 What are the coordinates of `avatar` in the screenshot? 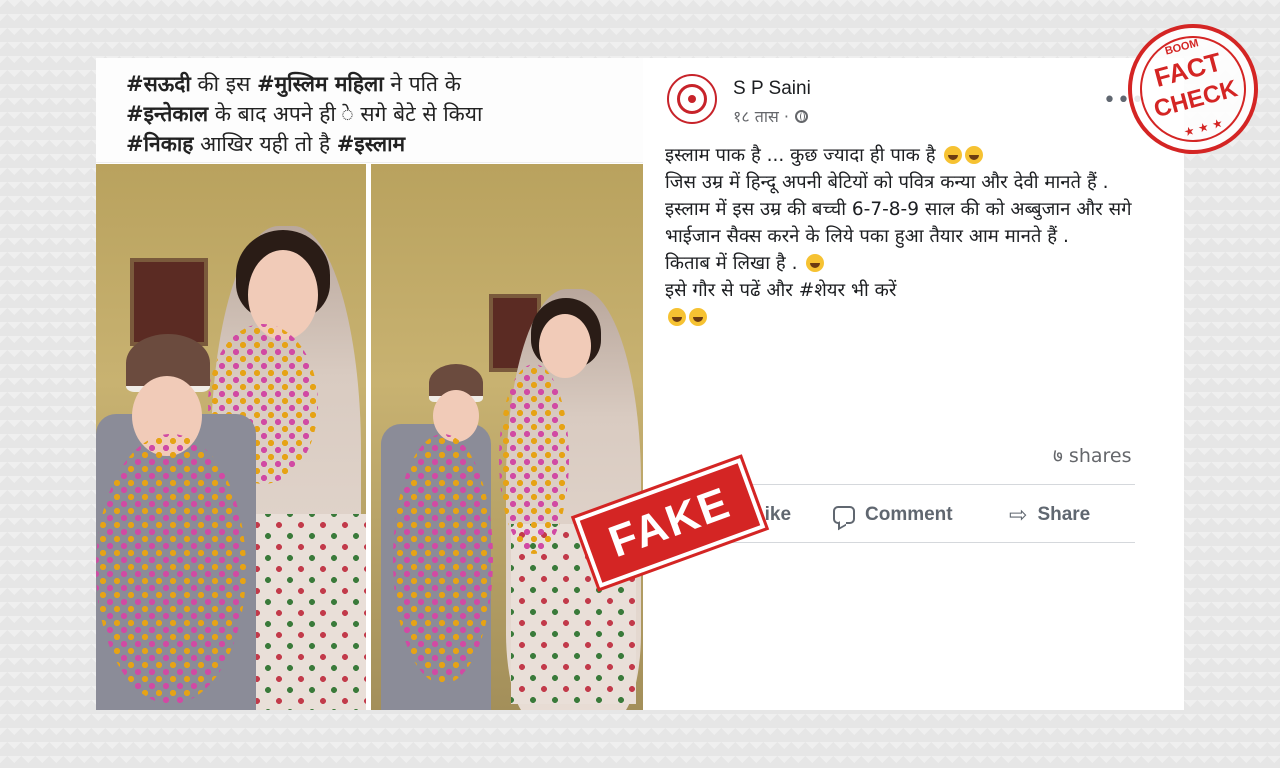 It's located at (692, 99).